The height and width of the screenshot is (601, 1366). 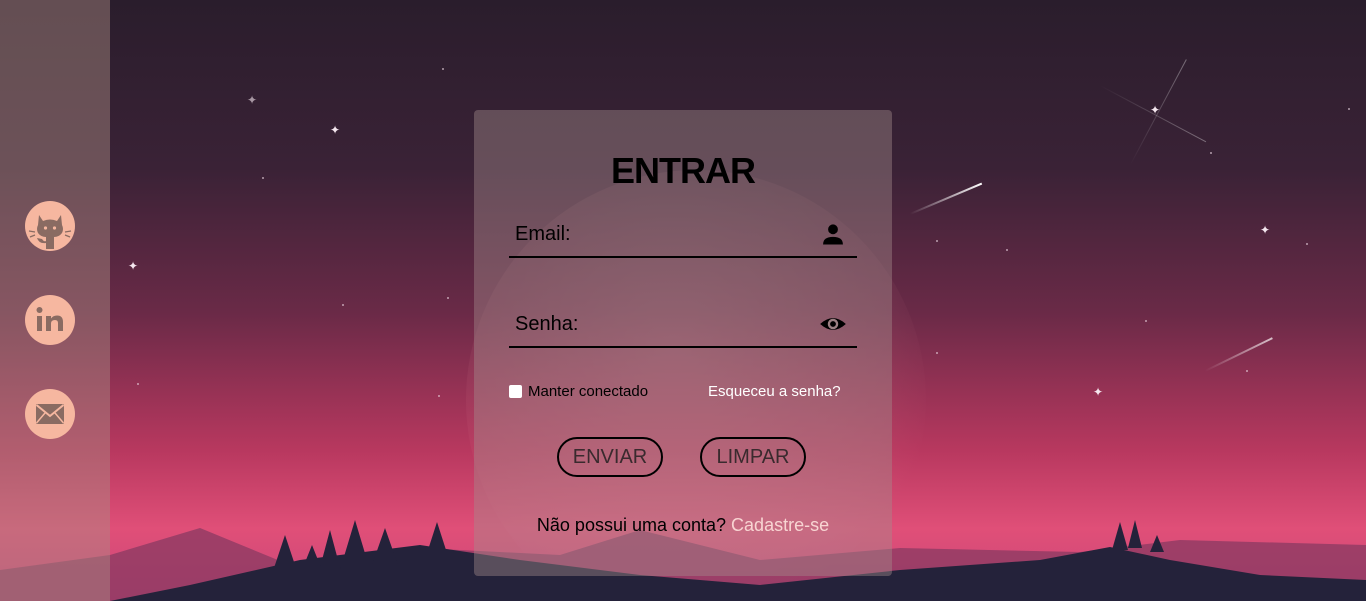 What do you see at coordinates (774, 391) in the screenshot?
I see `forgot-password-link: Esqueceu a senha?` at bounding box center [774, 391].